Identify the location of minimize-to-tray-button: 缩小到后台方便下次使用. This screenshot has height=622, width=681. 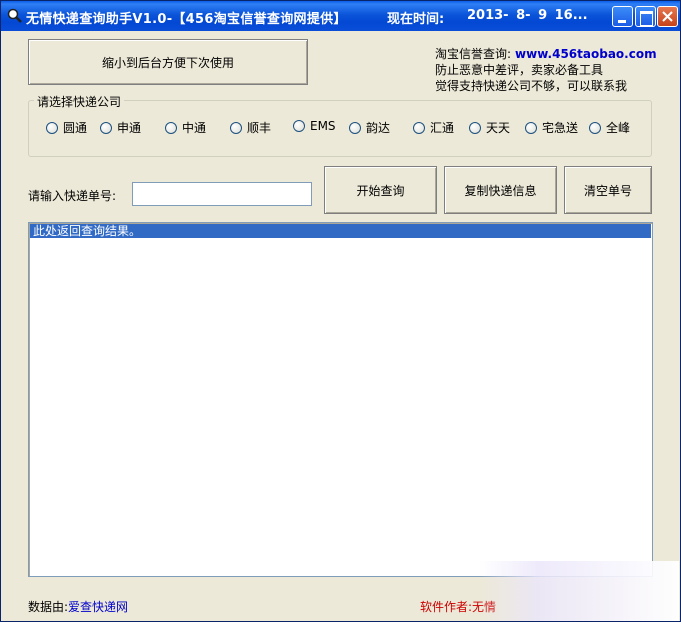
(168, 62).